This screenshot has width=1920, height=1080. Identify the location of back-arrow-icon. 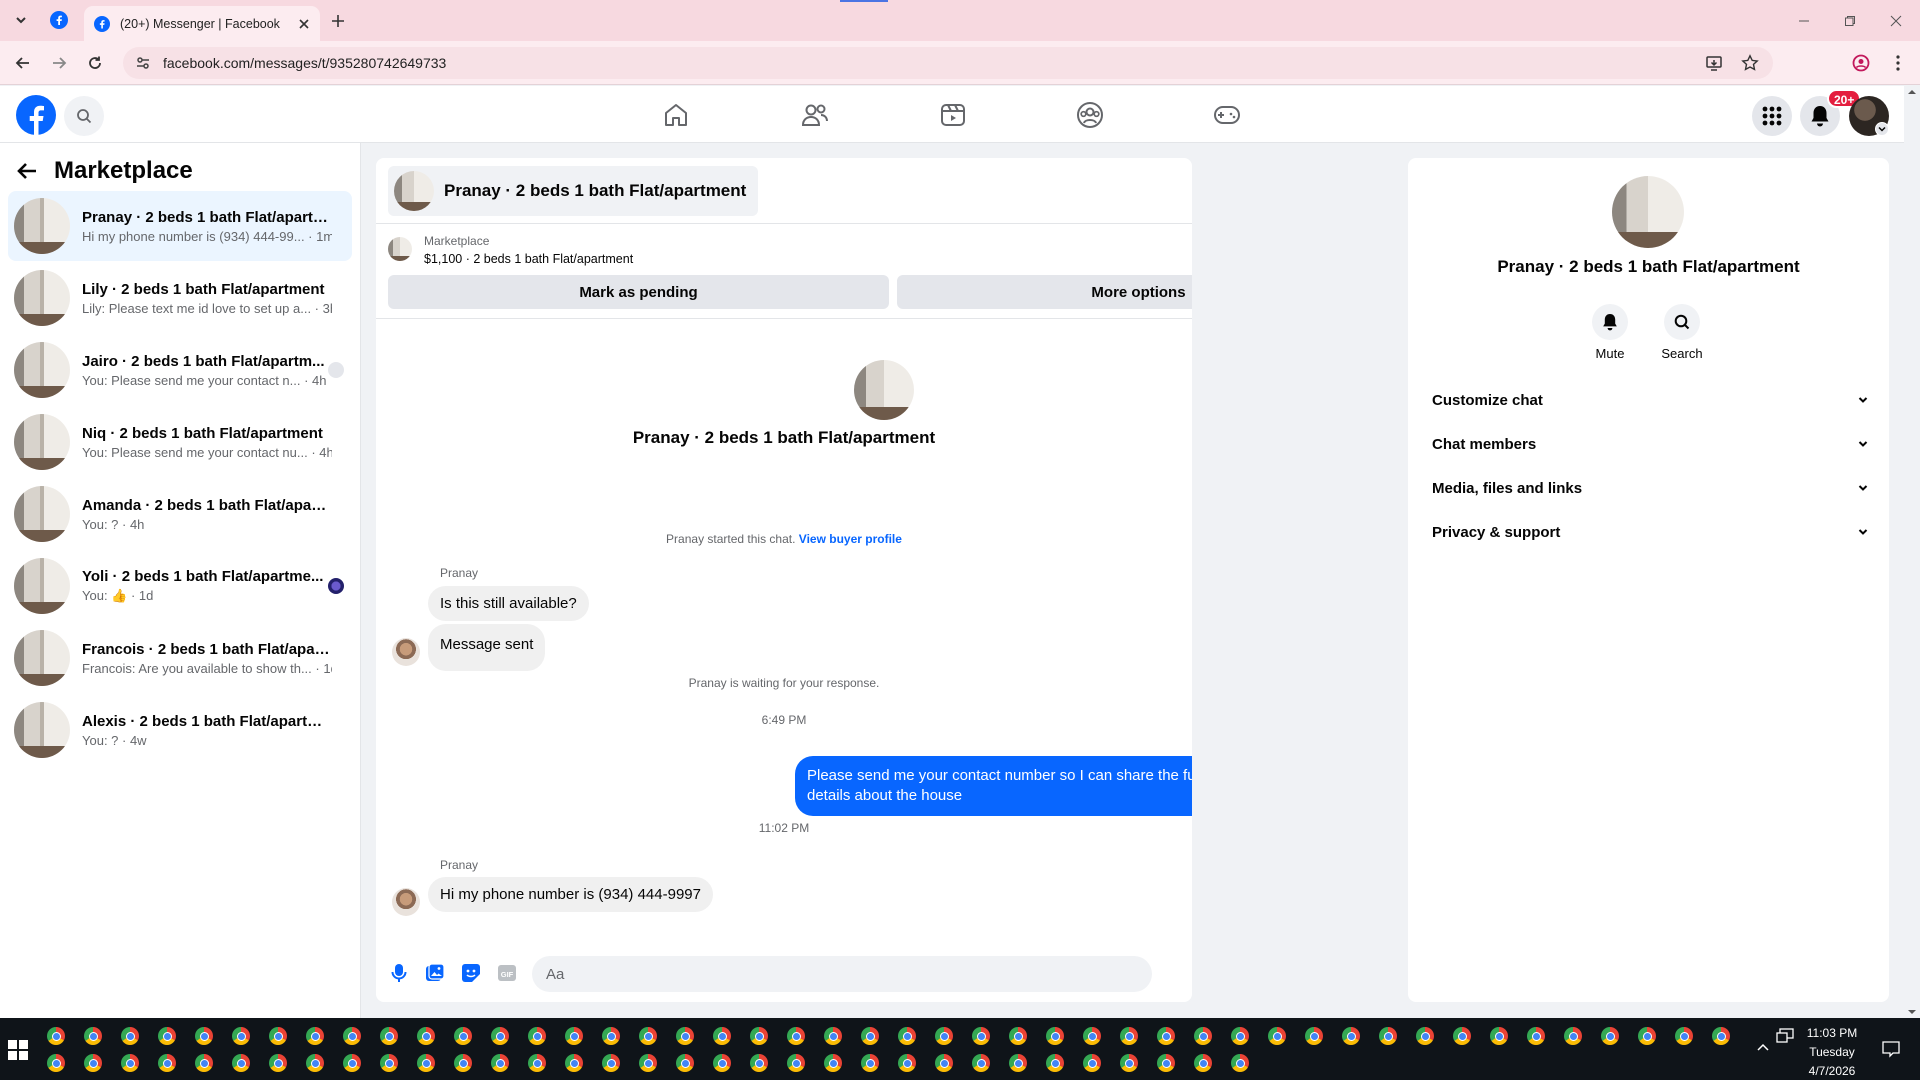
(27, 171).